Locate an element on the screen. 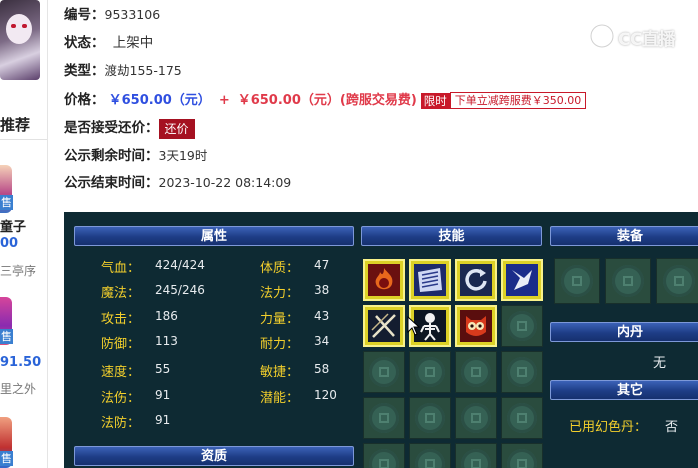 The width and height of the screenshot is (698, 468). sale-badge-2: 售 is located at coordinates (6, 336).